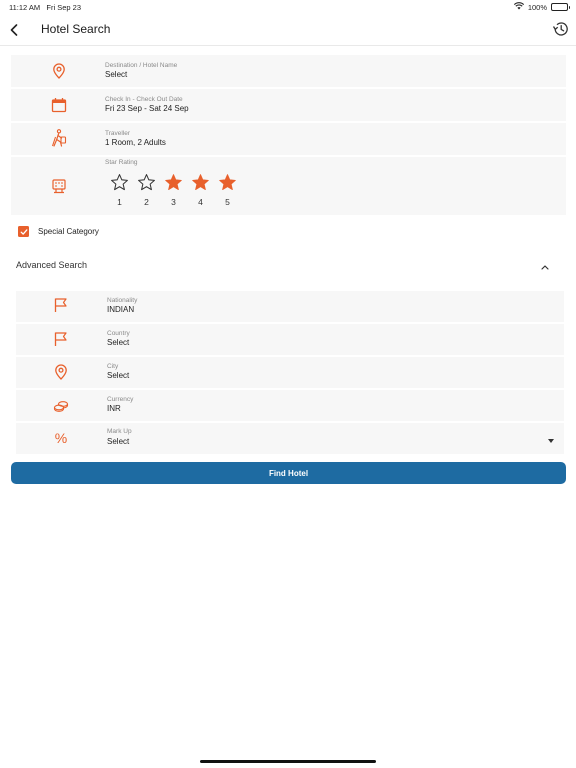 The width and height of the screenshot is (576, 768). What do you see at coordinates (118, 133) in the screenshot?
I see `traveller-label: Traveller` at bounding box center [118, 133].